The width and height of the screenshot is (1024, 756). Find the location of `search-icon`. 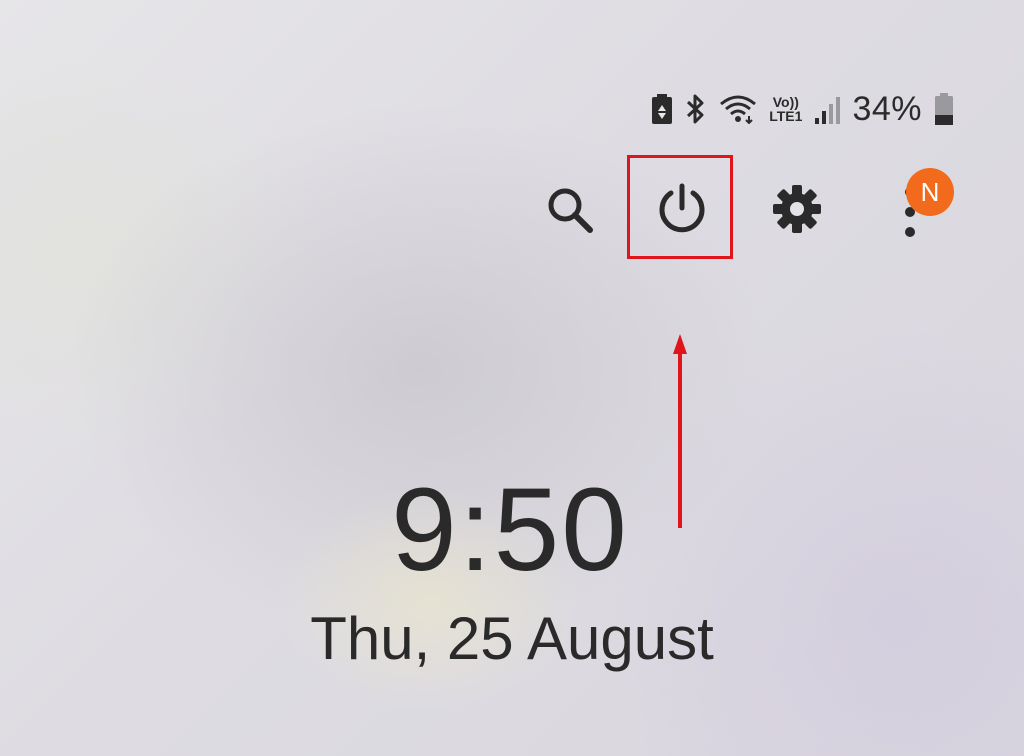

search-icon is located at coordinates (570, 212).